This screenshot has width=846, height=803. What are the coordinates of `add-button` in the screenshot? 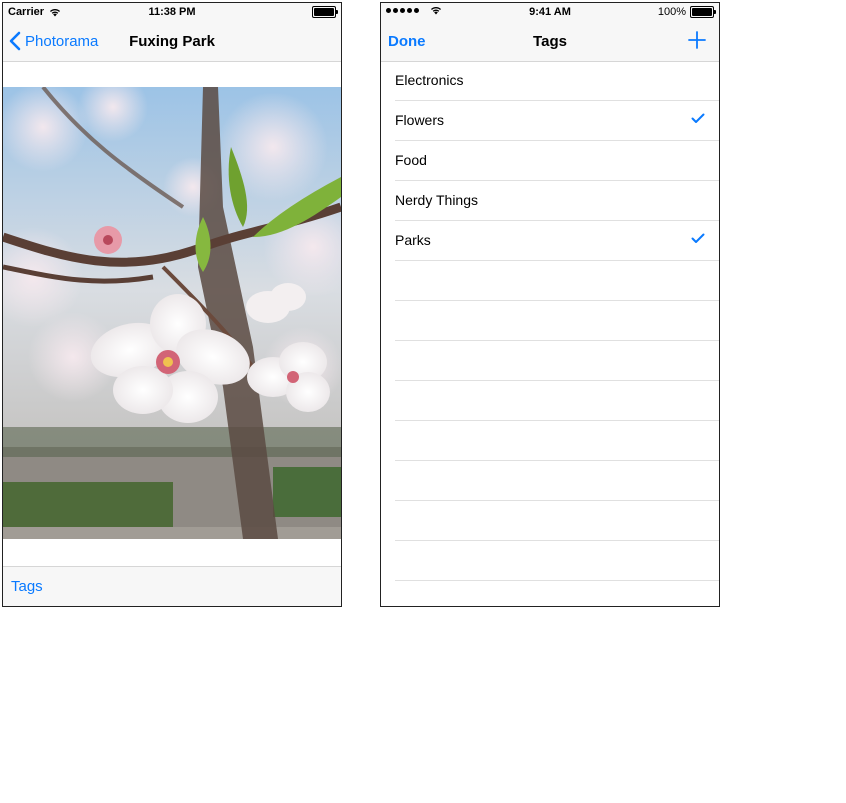 It's located at (697, 42).